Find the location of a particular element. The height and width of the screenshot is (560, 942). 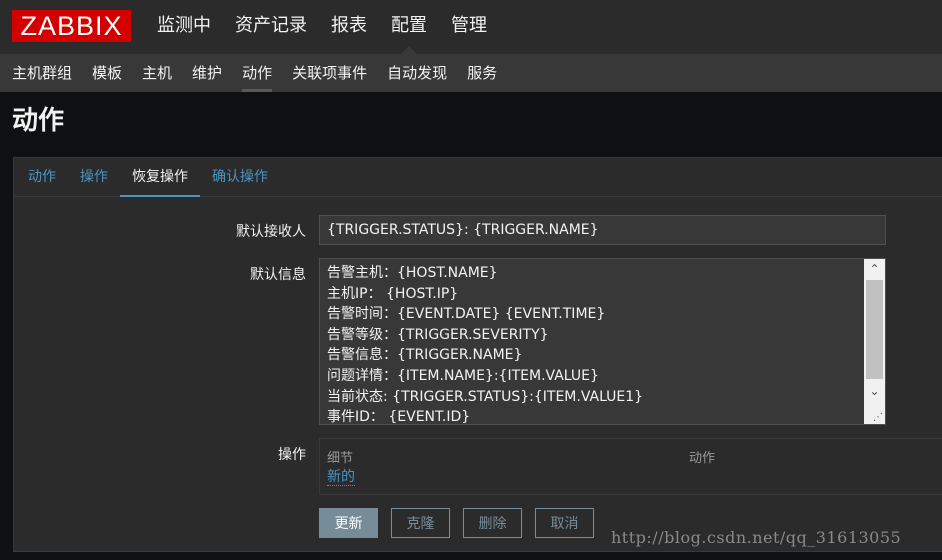

message-scrollbar: ⌃ ⌄ is located at coordinates (874, 341).